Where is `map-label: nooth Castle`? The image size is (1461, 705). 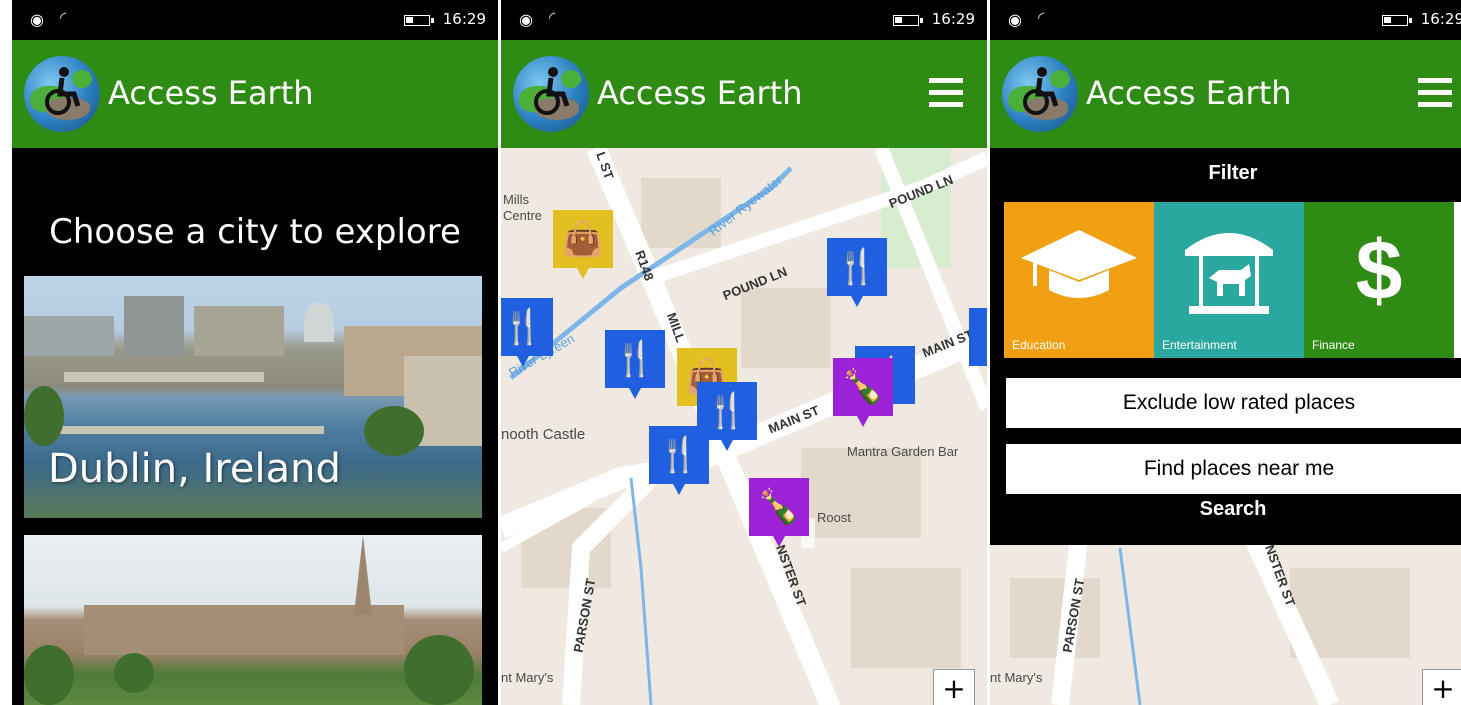
map-label: nooth Castle is located at coordinates (543, 434).